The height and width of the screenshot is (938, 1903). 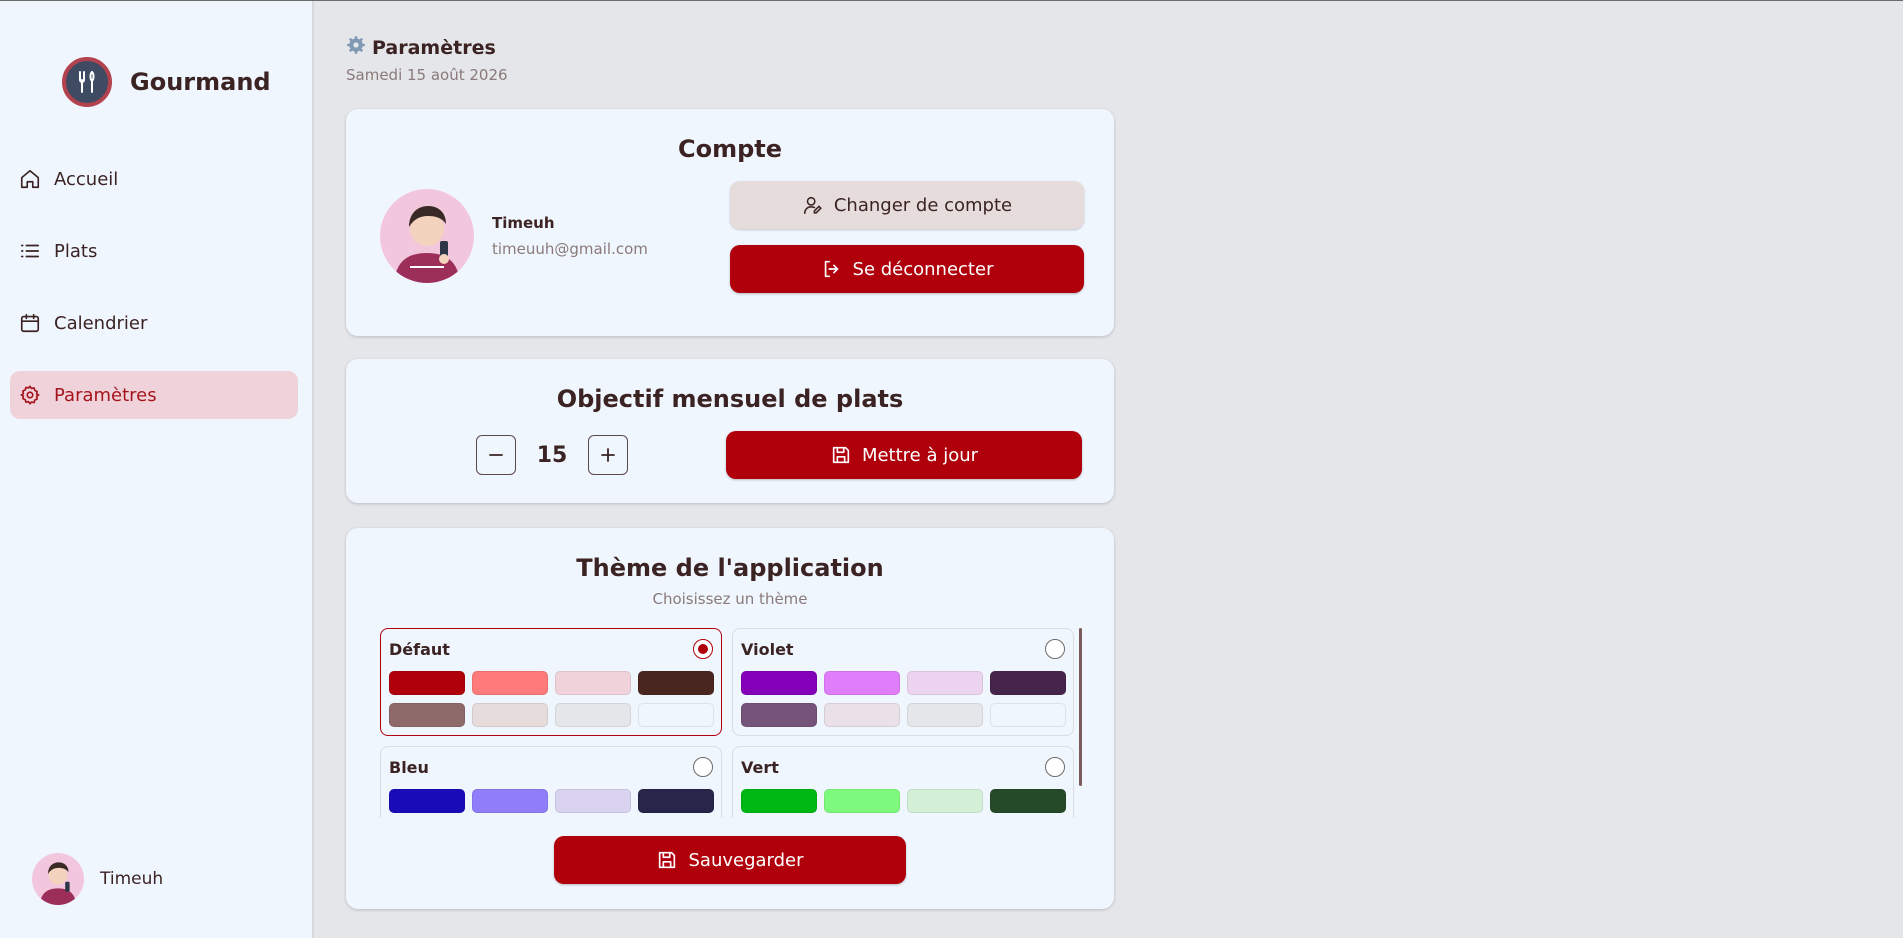 I want to click on goal-title: Objectif mensuel de plats, so click(x=730, y=399).